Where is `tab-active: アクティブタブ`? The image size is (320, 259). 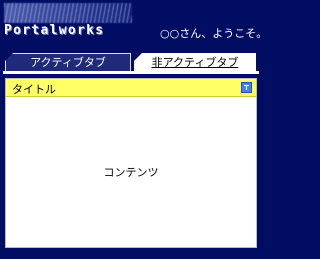 tab-active: アクティブタブ is located at coordinates (68, 62).